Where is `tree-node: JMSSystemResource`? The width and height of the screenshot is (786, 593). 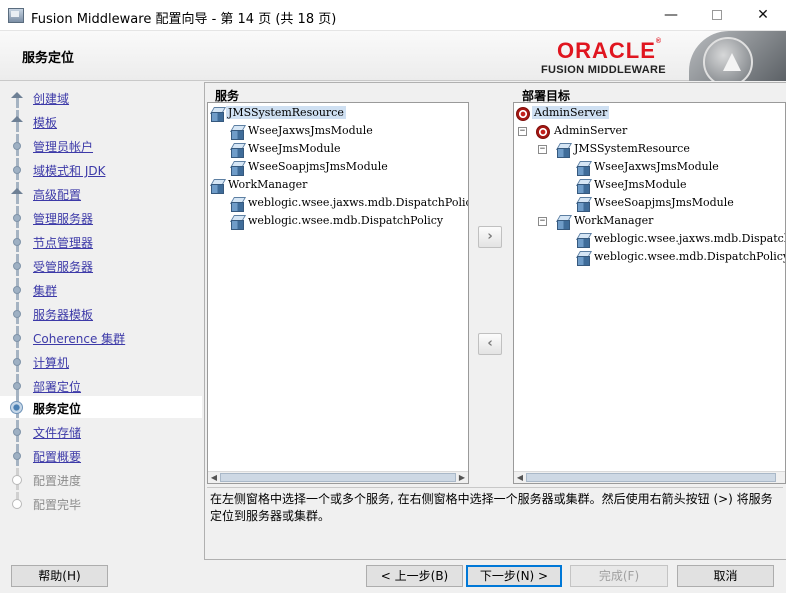 tree-node: JMSSystemResource is located at coordinates (338, 114).